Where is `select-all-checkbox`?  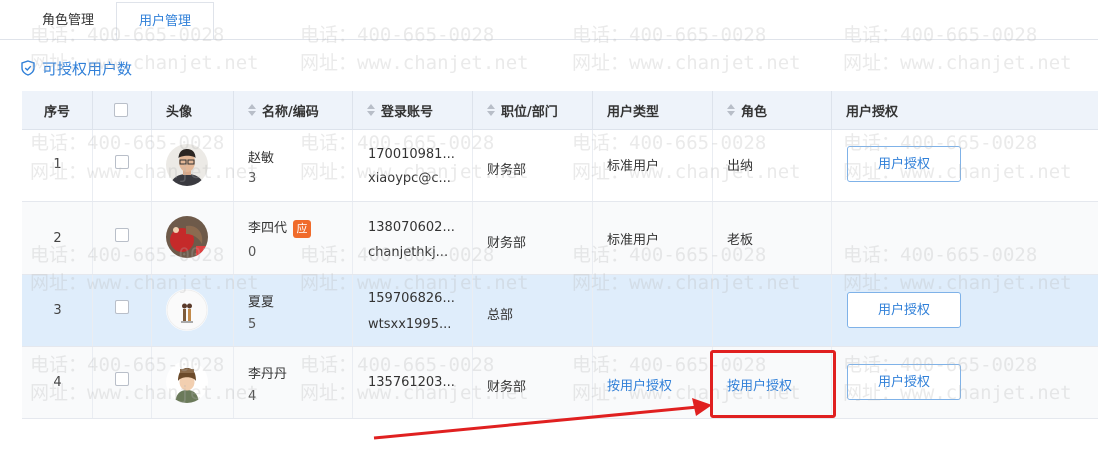
select-all-checkbox is located at coordinates (121, 110).